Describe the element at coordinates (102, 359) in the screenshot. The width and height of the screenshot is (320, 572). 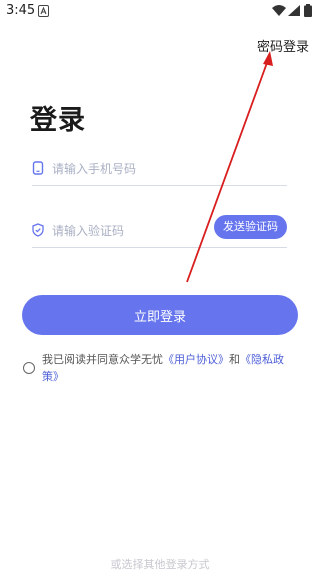
I see `agreement-prefix: 我已阅读并同意众学无忧` at that location.